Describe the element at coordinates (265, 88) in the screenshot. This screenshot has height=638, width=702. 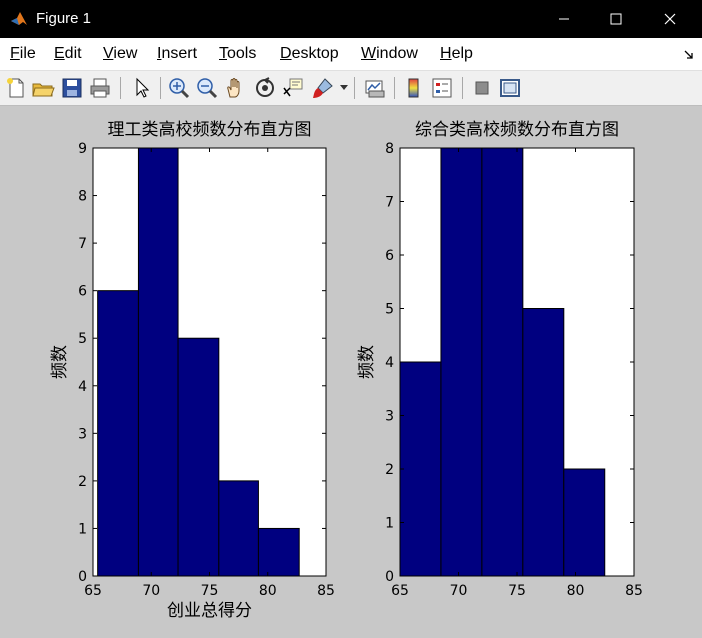
I see `rotate-3d-icon` at that location.